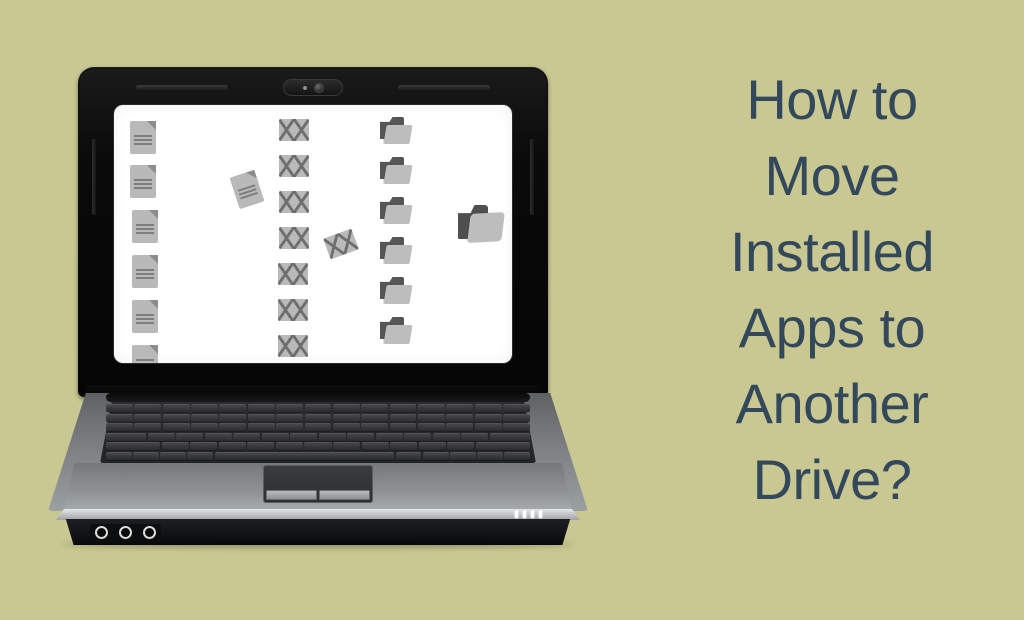 This screenshot has height=620, width=1024. What do you see at coordinates (318, 495) in the screenshot?
I see `trackpad-buttons` at bounding box center [318, 495].